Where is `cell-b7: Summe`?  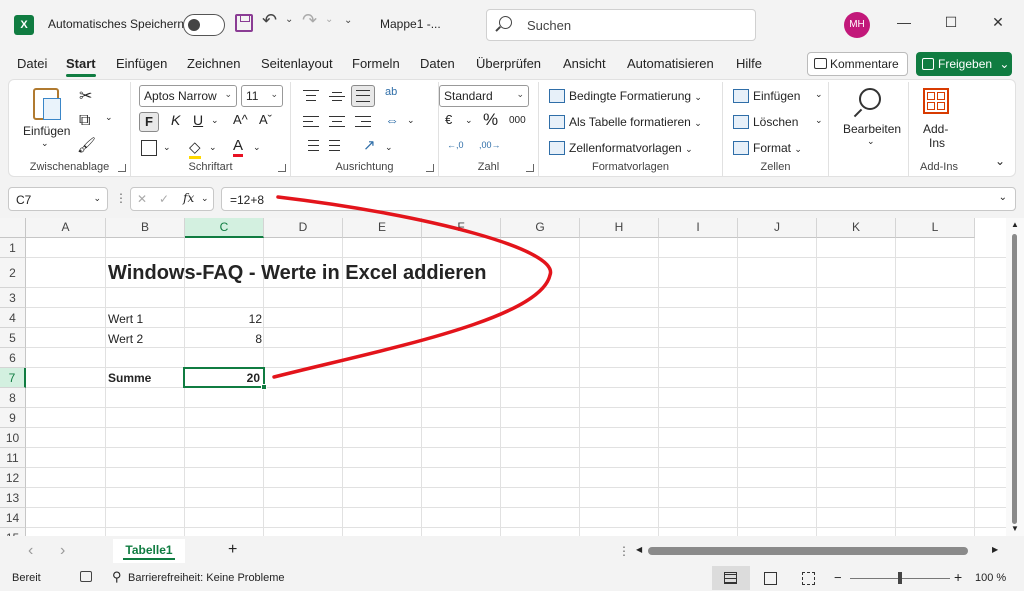 cell-b7: Summe is located at coordinates (129, 378).